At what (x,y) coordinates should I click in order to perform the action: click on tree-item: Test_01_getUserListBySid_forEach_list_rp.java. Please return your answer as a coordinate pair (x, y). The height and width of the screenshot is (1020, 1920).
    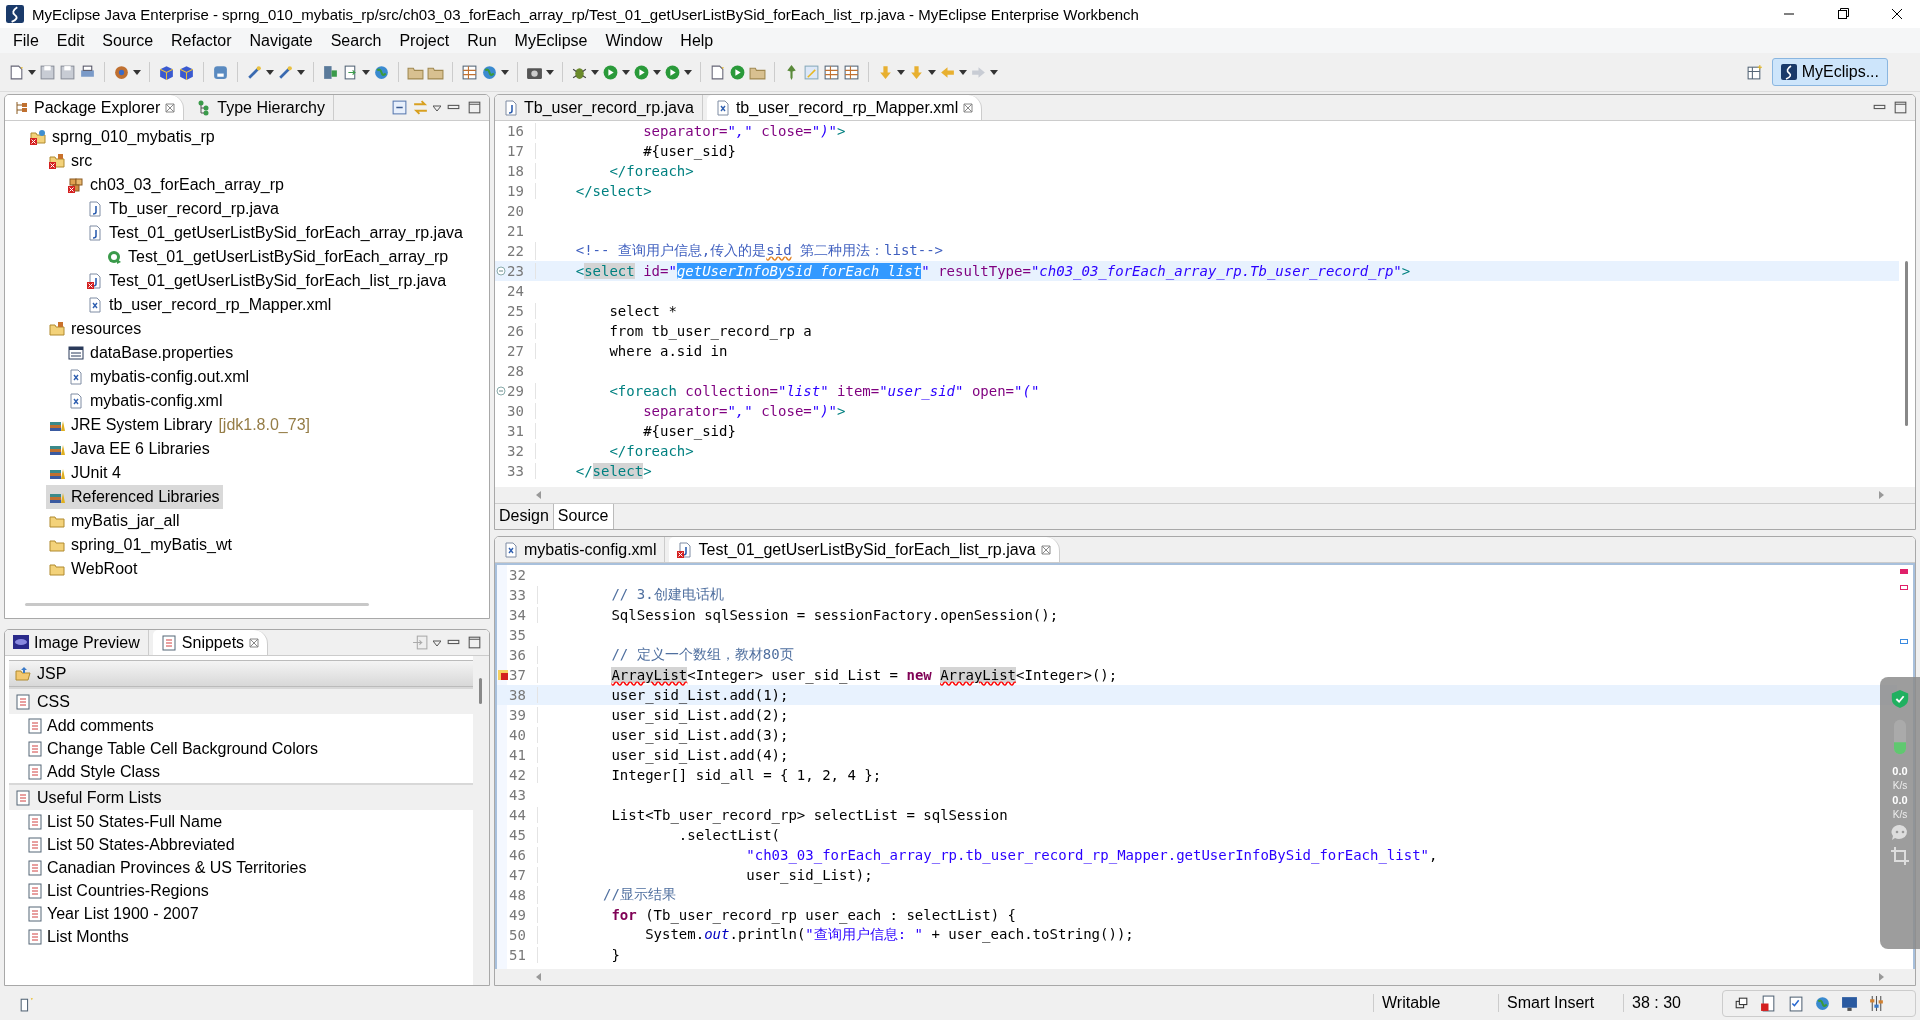
    Looking at the image, I should click on (267, 281).